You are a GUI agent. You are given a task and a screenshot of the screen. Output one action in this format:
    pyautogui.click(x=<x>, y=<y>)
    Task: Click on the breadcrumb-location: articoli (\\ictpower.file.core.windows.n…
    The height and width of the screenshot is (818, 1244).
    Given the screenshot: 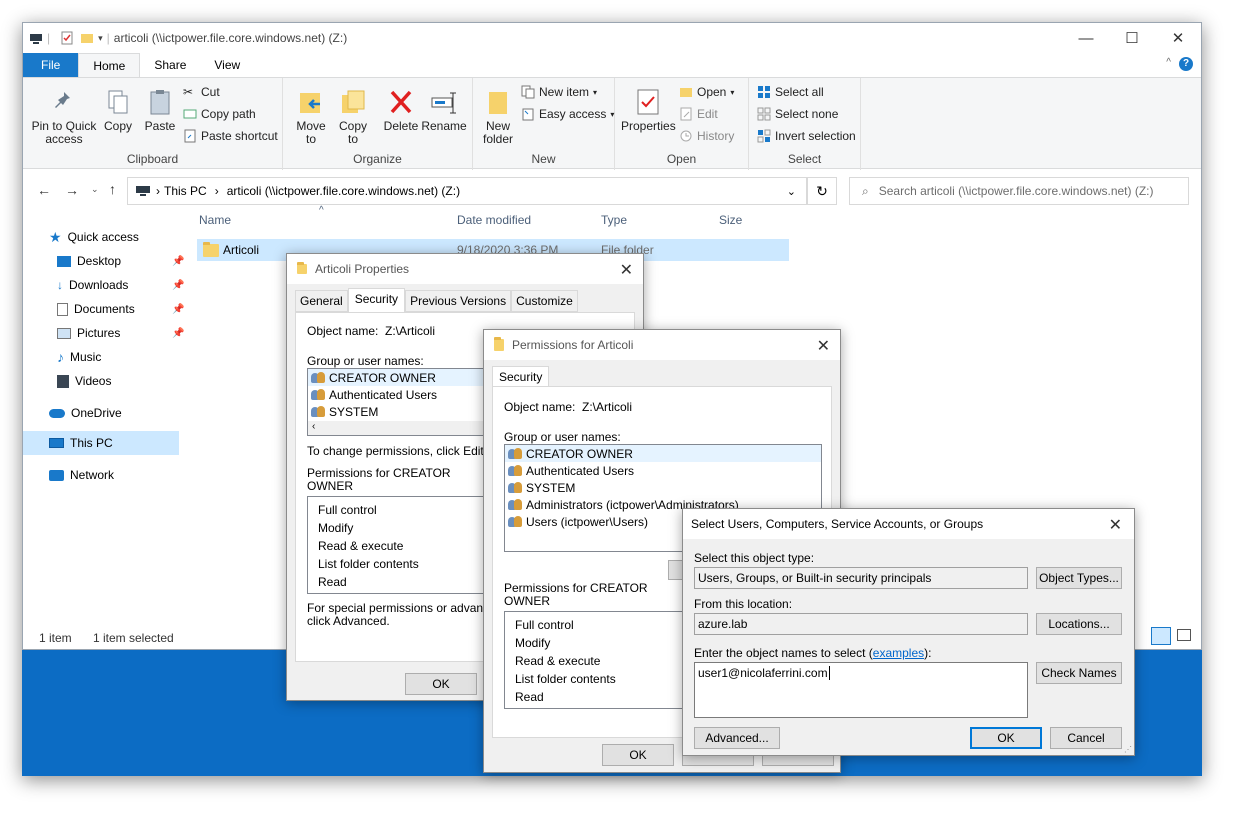 What is the action you would take?
    pyautogui.click(x=343, y=191)
    